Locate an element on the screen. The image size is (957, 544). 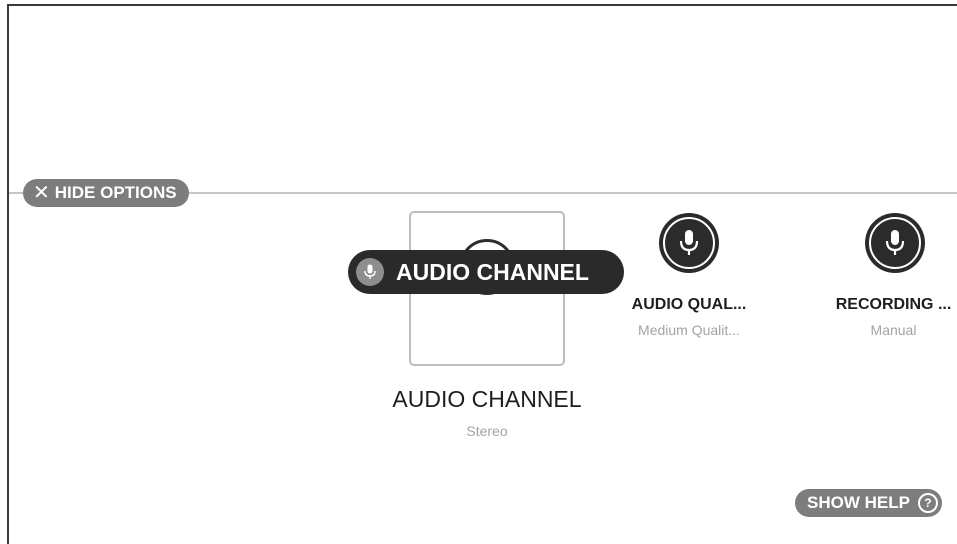
selected-option-value: Stereo is located at coordinates (487, 431).